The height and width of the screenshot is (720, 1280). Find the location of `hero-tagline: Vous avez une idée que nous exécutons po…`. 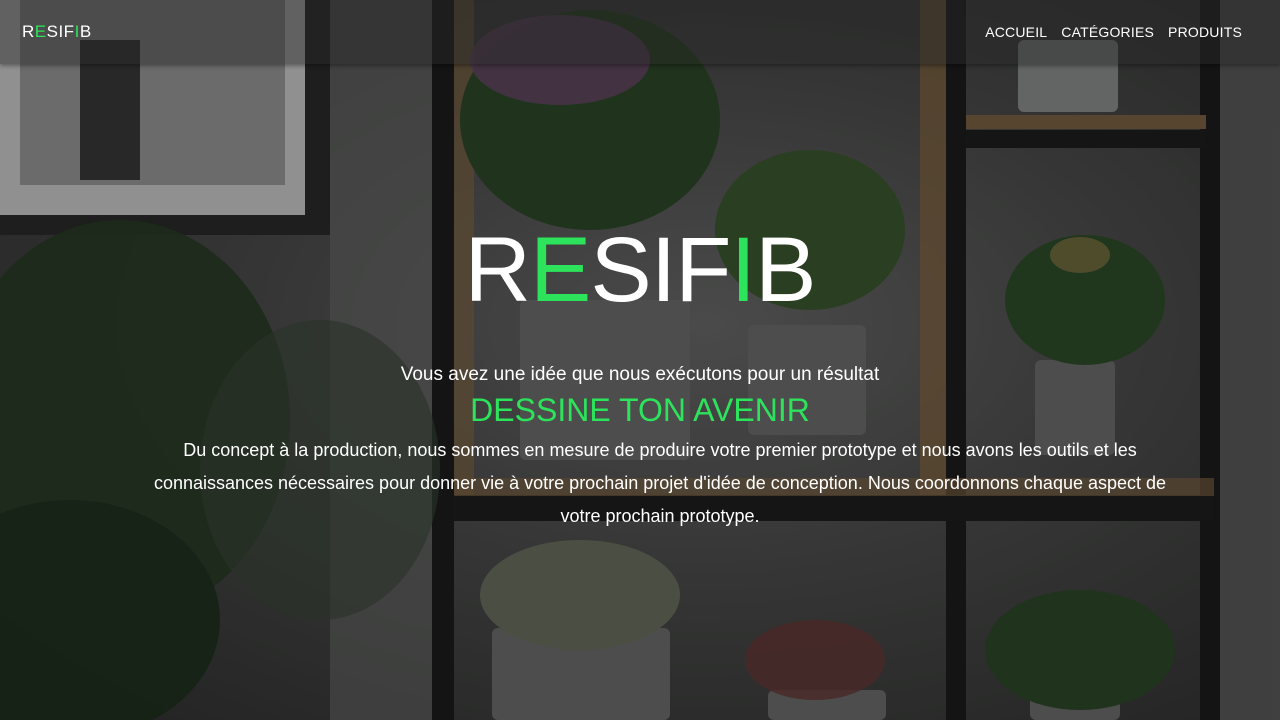

hero-tagline: Vous avez une idée que nous exécutons po… is located at coordinates (640, 374).